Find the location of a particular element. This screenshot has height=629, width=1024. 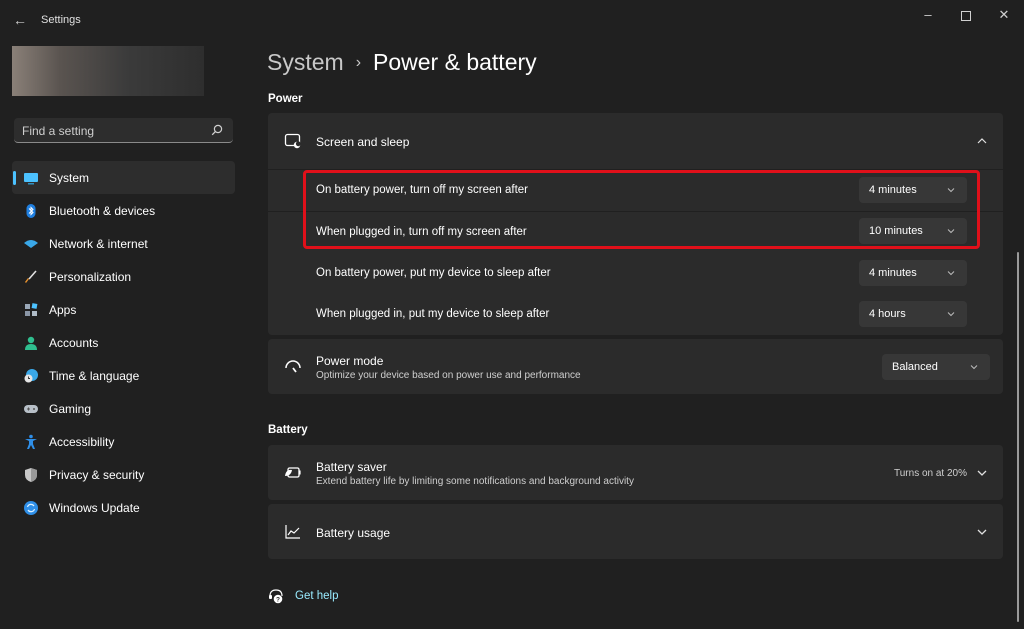

battery-usage-card: Battery usage is located at coordinates (635, 531).